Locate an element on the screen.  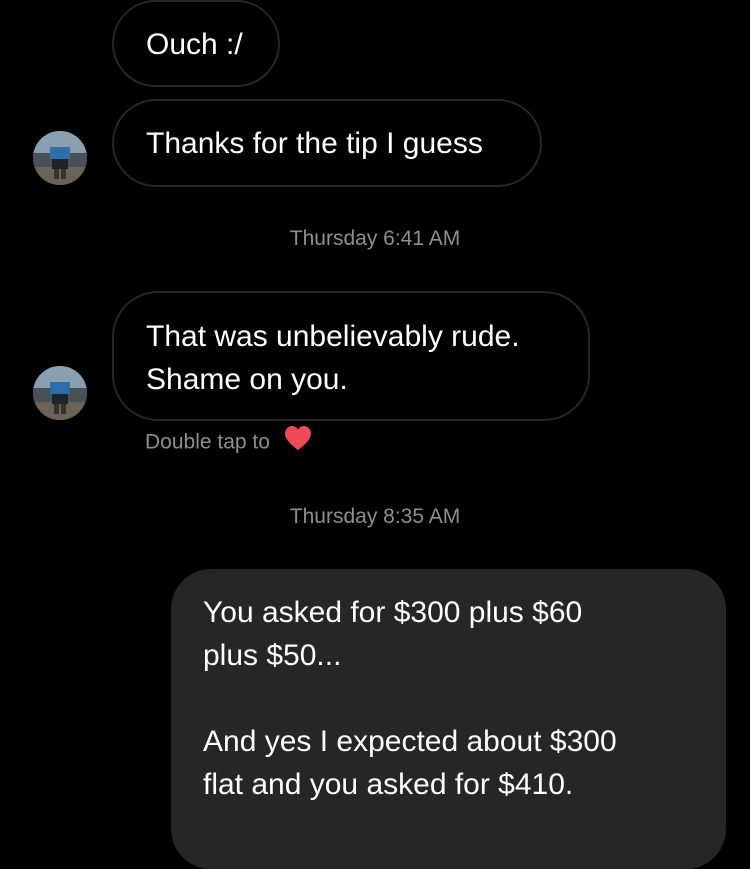
timestamp: Thursday 8:35 AM is located at coordinates (375, 516).